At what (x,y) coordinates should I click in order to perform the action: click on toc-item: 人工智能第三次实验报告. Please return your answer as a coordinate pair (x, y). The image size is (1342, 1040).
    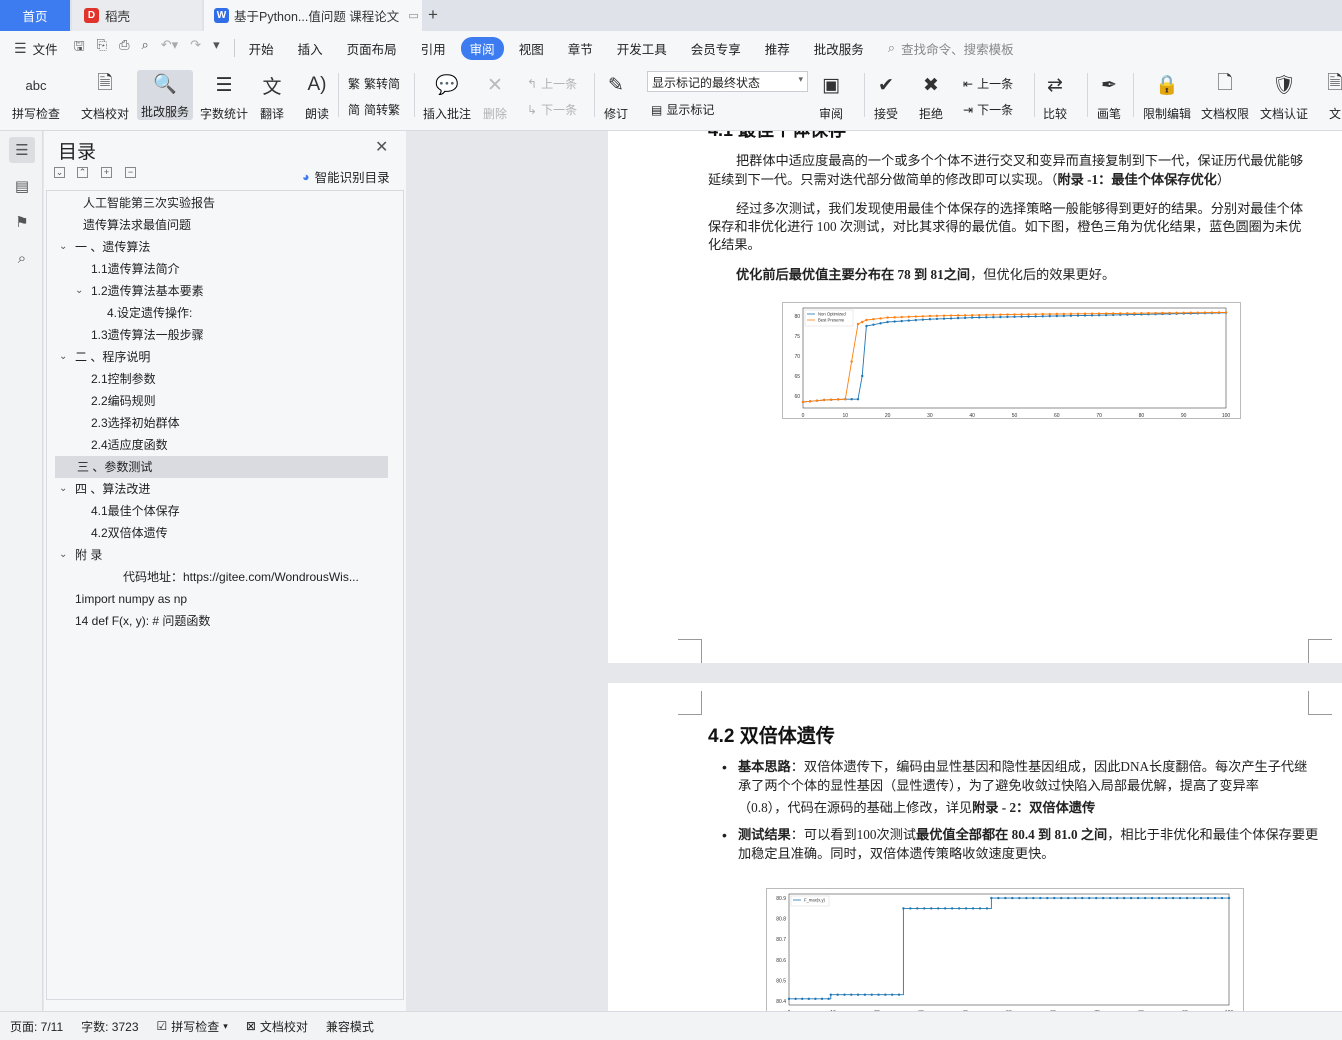
    Looking at the image, I should click on (230, 203).